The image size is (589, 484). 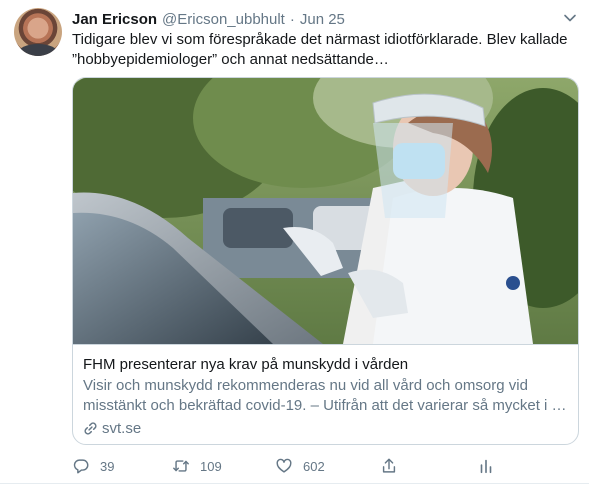 I want to click on like-icon, so click(x=284, y=465).